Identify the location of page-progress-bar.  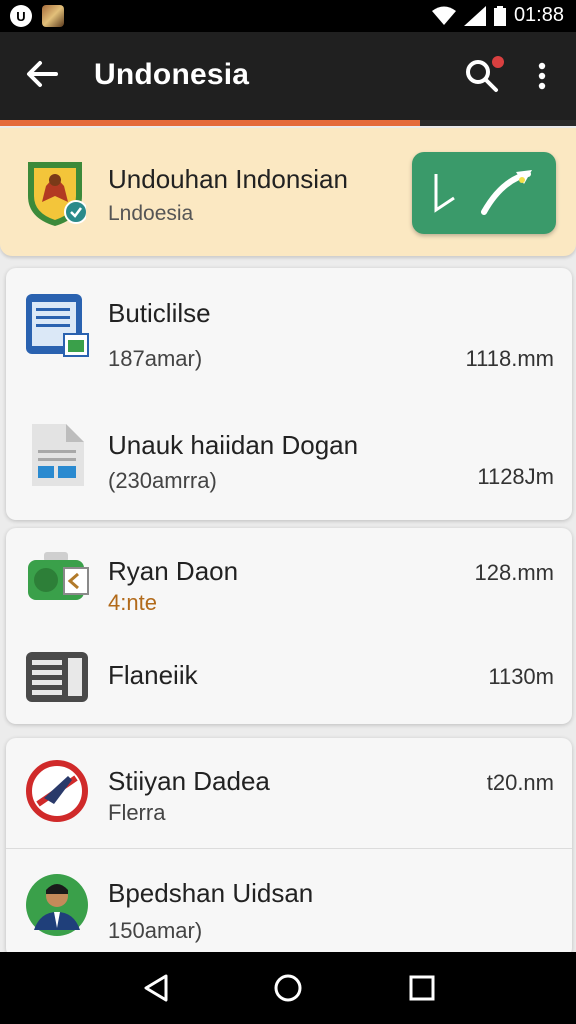
(288, 123).